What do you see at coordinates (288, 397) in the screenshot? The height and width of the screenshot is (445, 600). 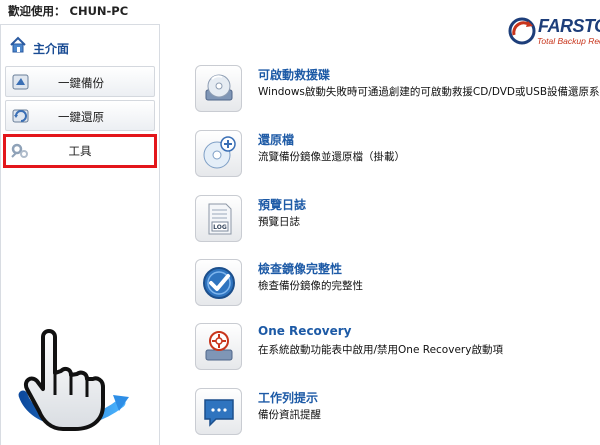 I see `task-title: 工作列提示` at bounding box center [288, 397].